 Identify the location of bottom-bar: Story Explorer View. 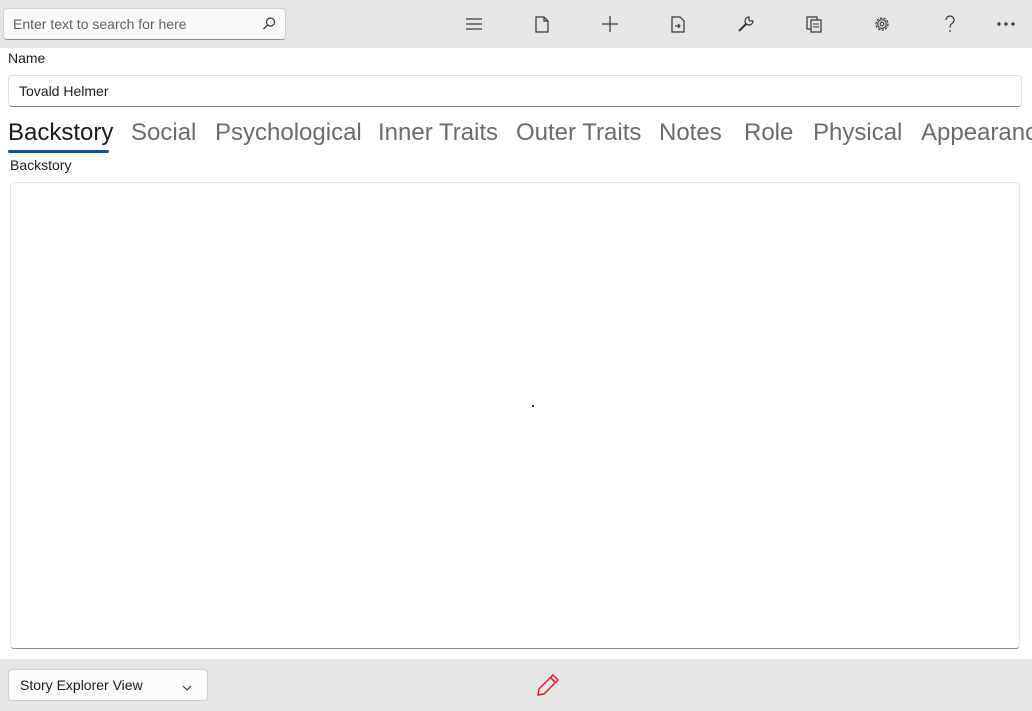
(516, 685).